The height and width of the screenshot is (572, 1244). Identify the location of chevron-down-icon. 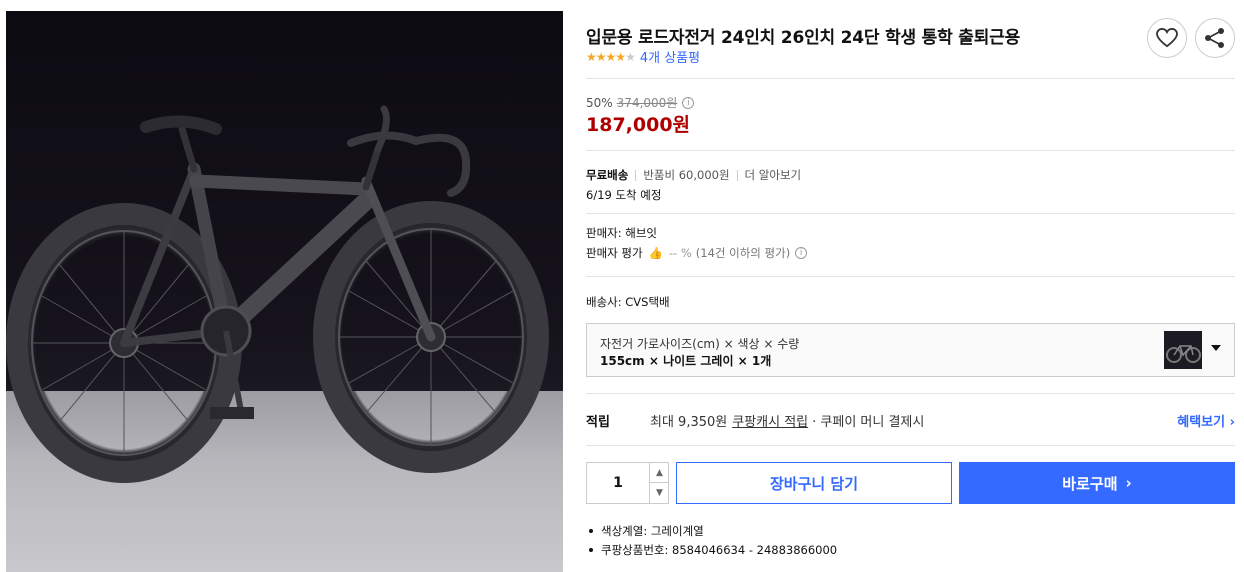
(1216, 348).